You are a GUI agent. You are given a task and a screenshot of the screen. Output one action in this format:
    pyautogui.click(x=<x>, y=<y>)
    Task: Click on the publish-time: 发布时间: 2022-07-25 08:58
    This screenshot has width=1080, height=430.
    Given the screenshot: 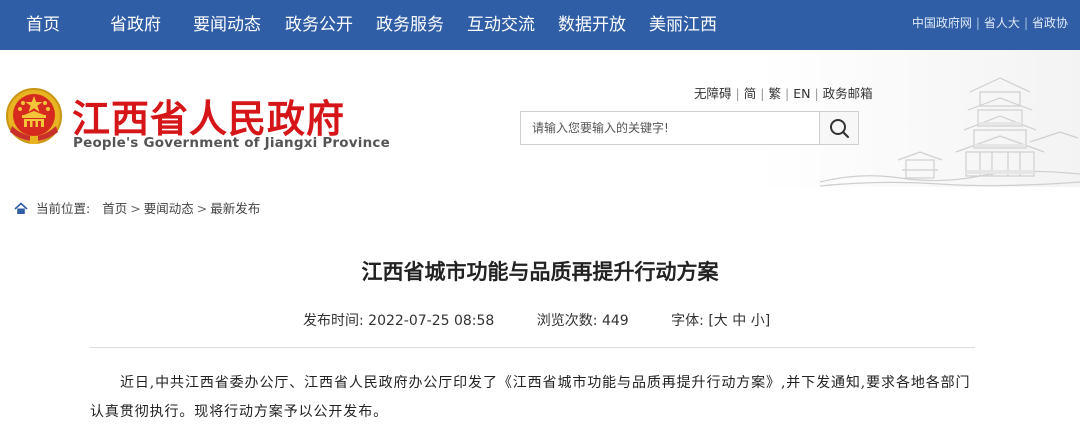 What is the action you would take?
    pyautogui.click(x=398, y=320)
    